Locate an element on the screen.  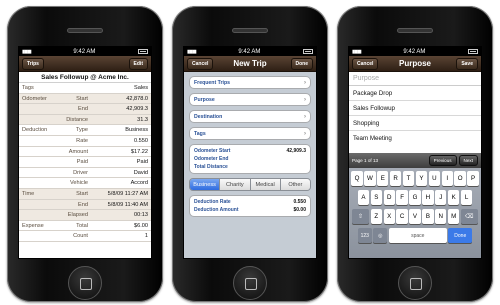
row-value: 42,909.3 is located at coordinates (137, 109).